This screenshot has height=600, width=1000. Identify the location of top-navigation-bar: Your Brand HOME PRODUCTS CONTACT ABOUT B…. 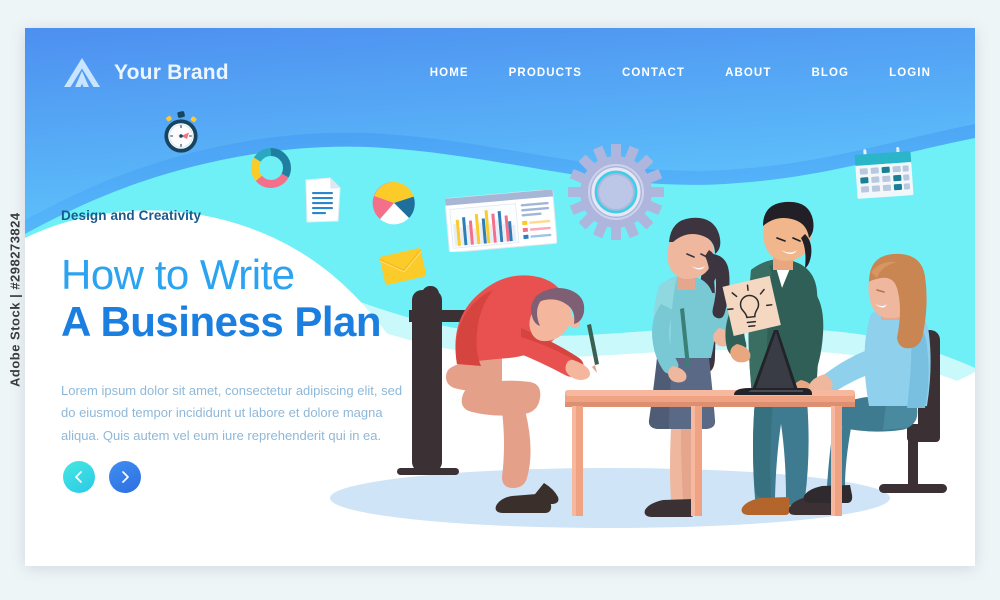
(500, 73).